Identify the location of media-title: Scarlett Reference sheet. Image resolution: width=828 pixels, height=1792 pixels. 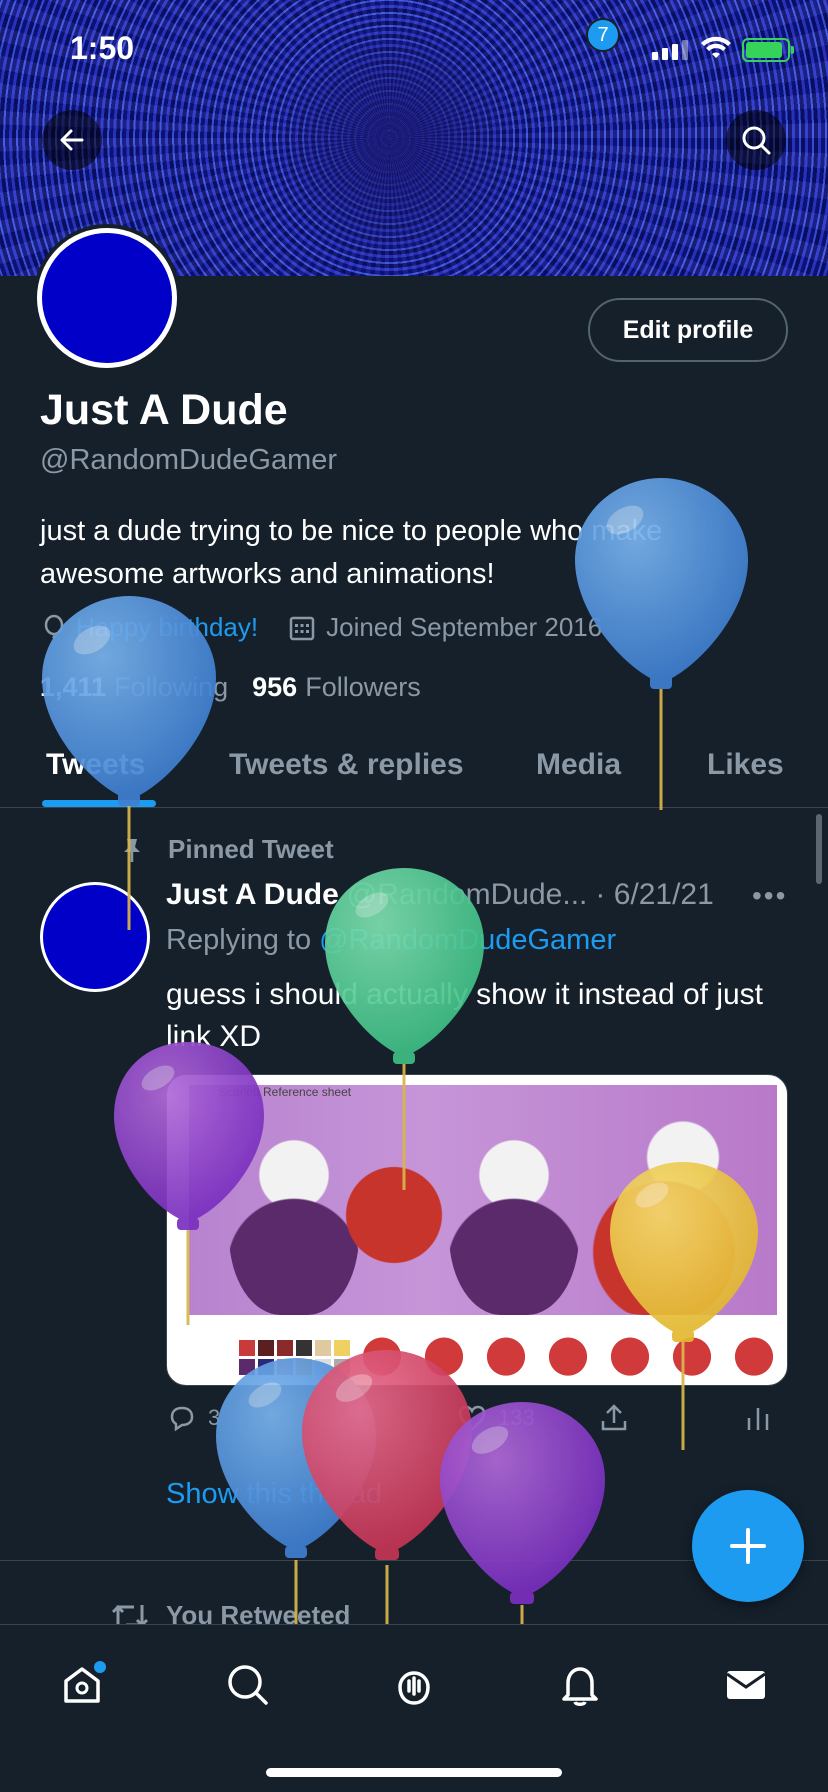
(285, 1092).